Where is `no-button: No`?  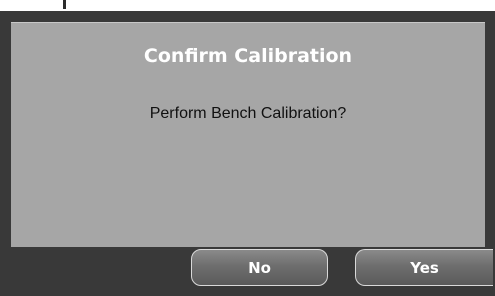
no-button: No is located at coordinates (259, 267).